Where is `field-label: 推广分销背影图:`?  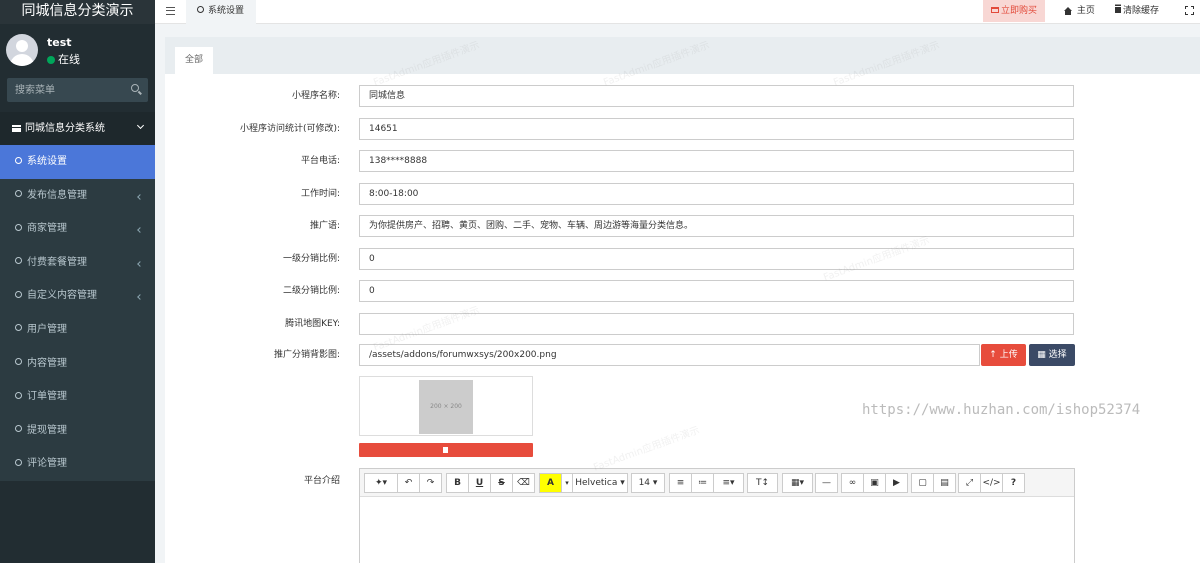
field-label: 推广分销背影图: is located at coordinates (306, 355).